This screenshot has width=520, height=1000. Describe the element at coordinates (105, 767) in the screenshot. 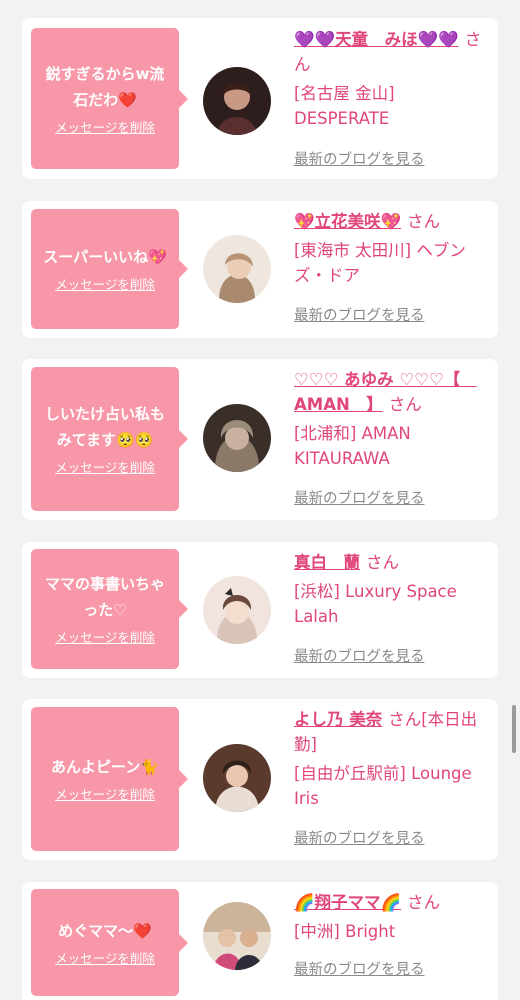

I see `message-text: あんよピーン🐈` at that location.